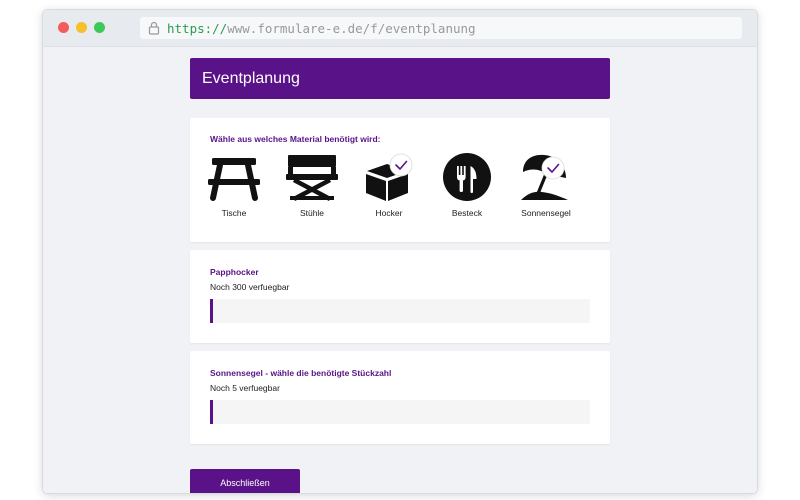 This screenshot has height=500, width=800. I want to click on cutlery-icon, so click(467, 177).